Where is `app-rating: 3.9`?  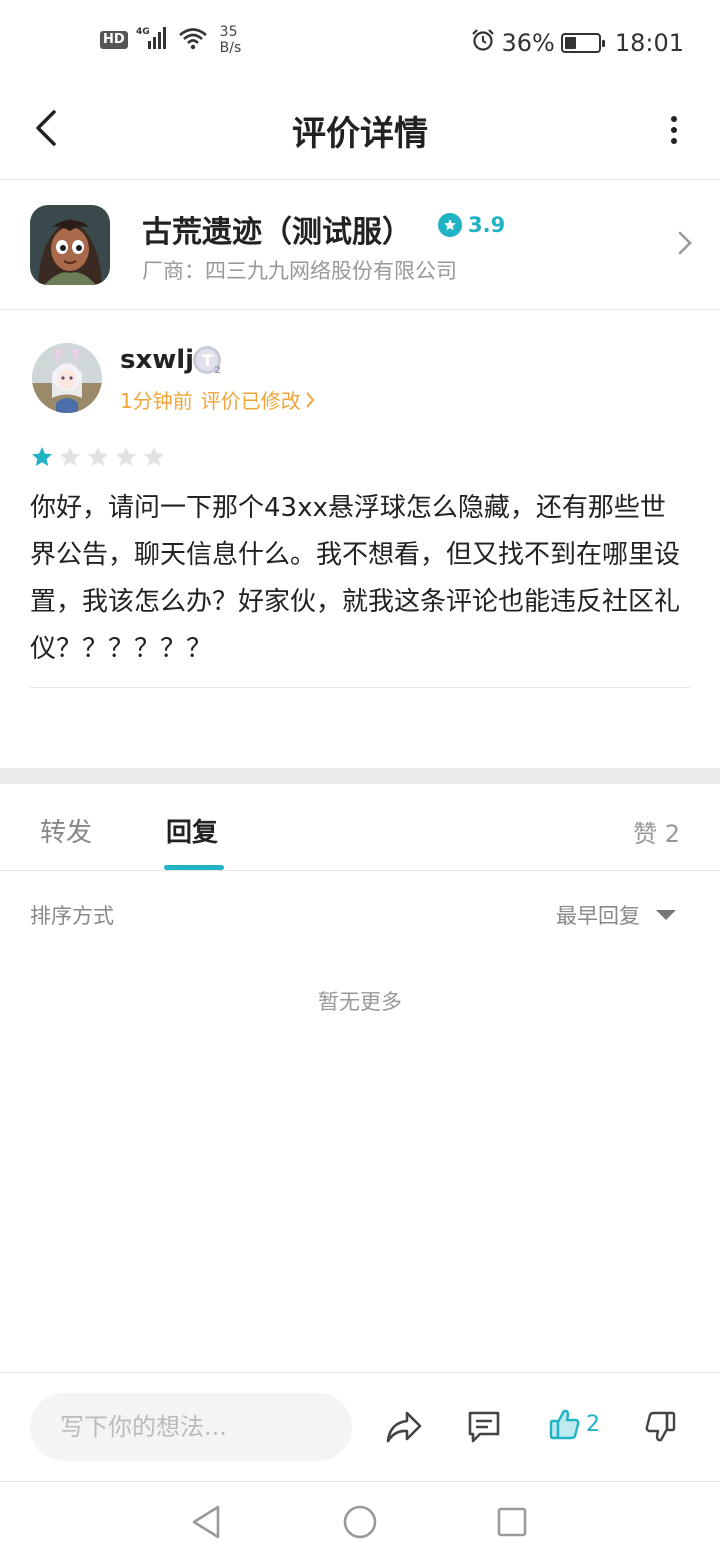
app-rating: 3.9 is located at coordinates (471, 225).